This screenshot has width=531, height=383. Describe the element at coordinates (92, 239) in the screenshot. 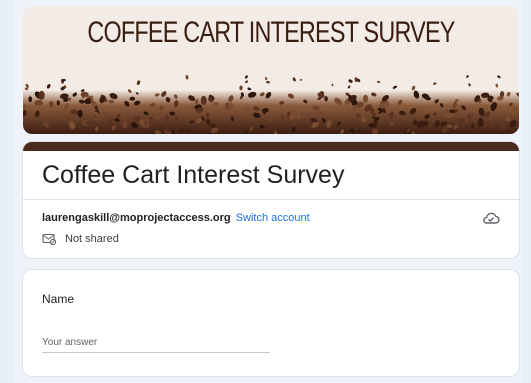

I see `not-shared-label: Not shared` at that location.